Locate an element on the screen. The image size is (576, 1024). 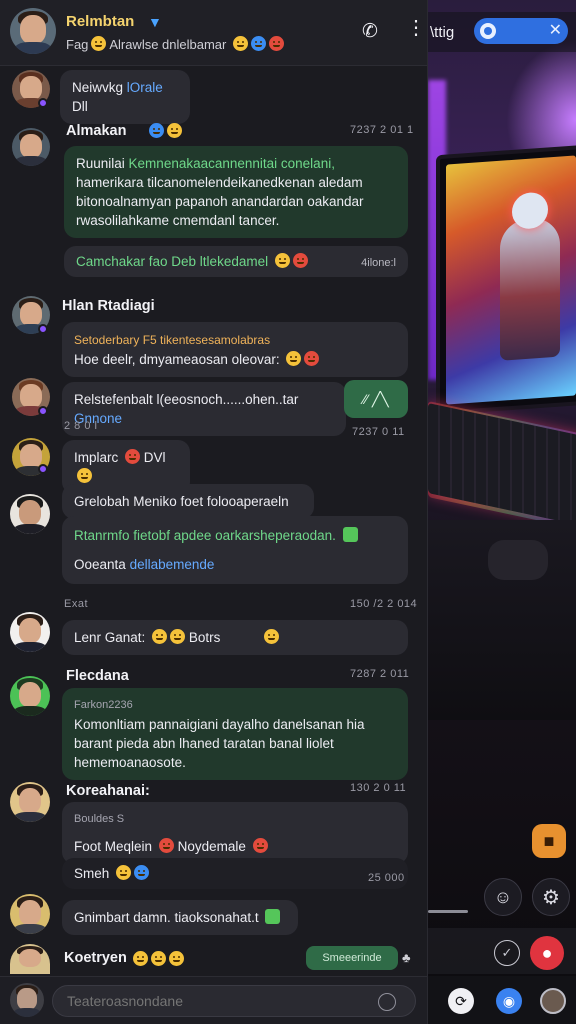
message-text: Smeh is located at coordinates (92, 873).